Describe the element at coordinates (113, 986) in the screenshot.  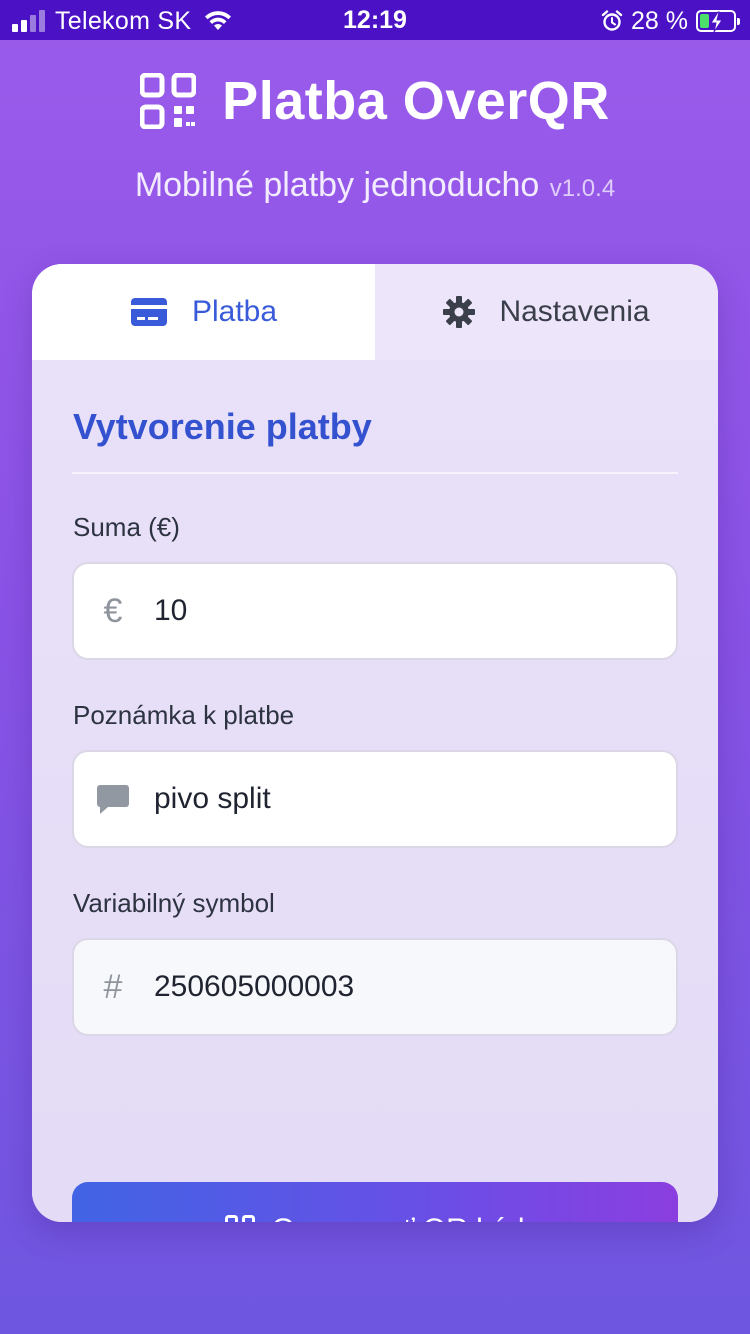
I see `hash-icon: #` at that location.